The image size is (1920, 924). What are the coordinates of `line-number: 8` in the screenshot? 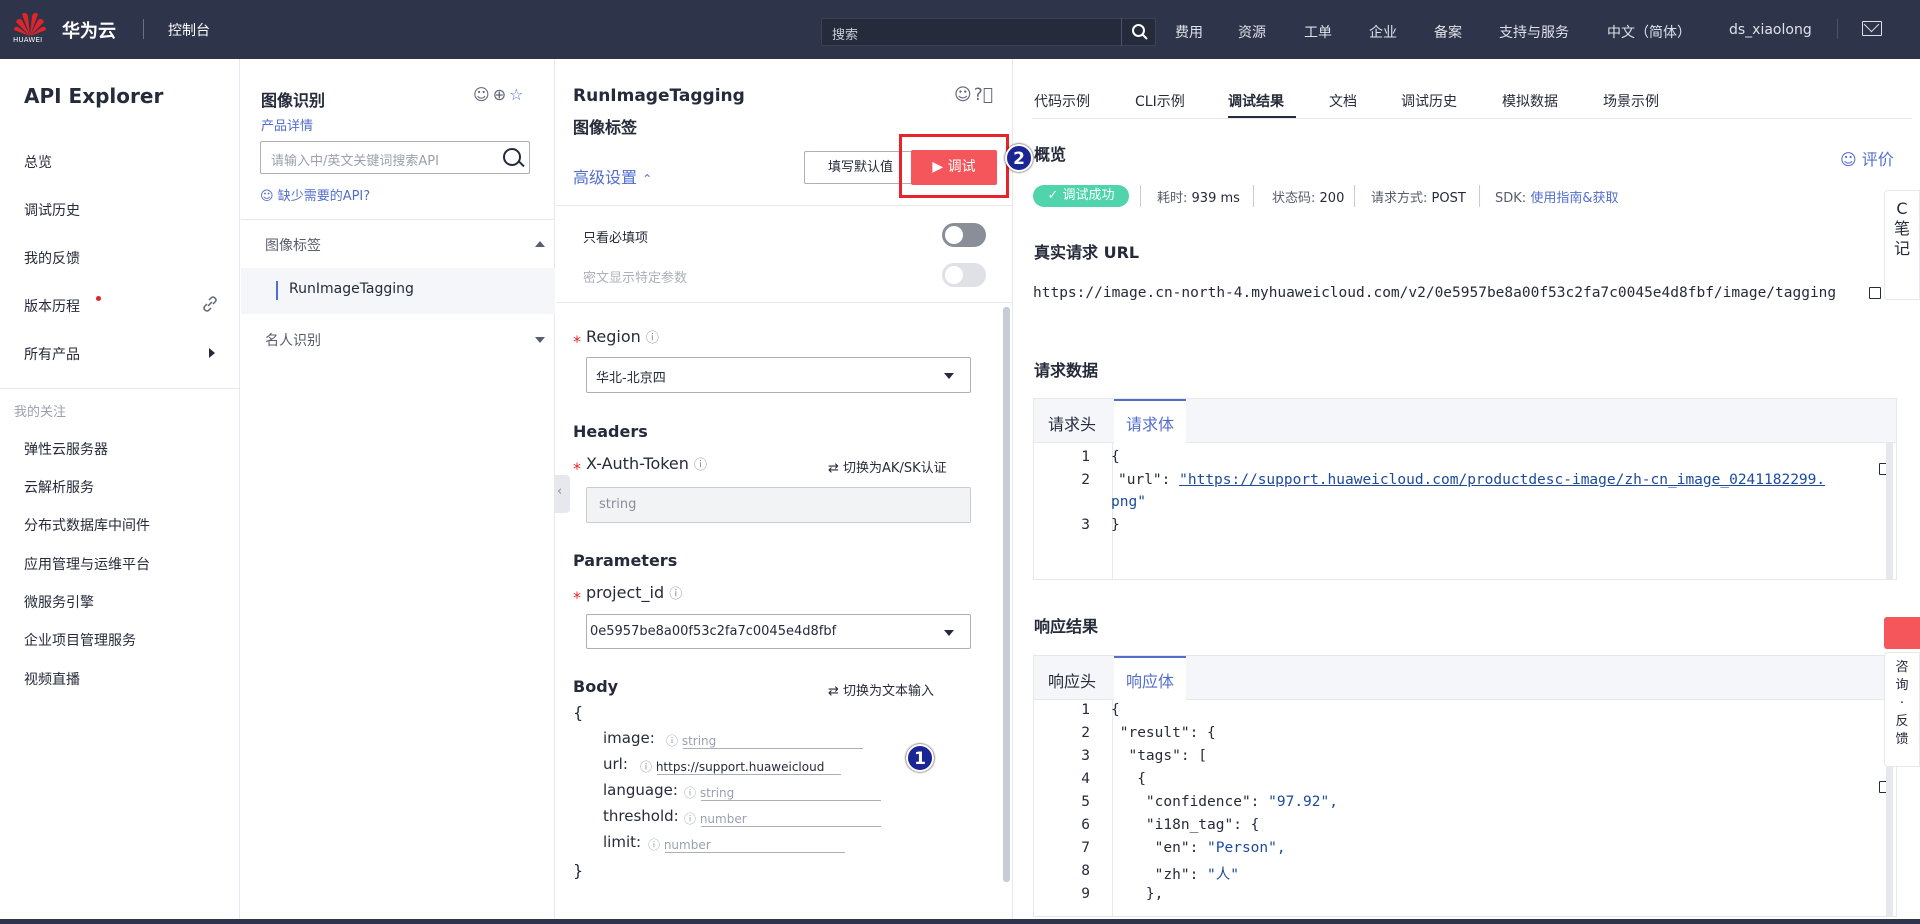 It's located at (1085, 871).